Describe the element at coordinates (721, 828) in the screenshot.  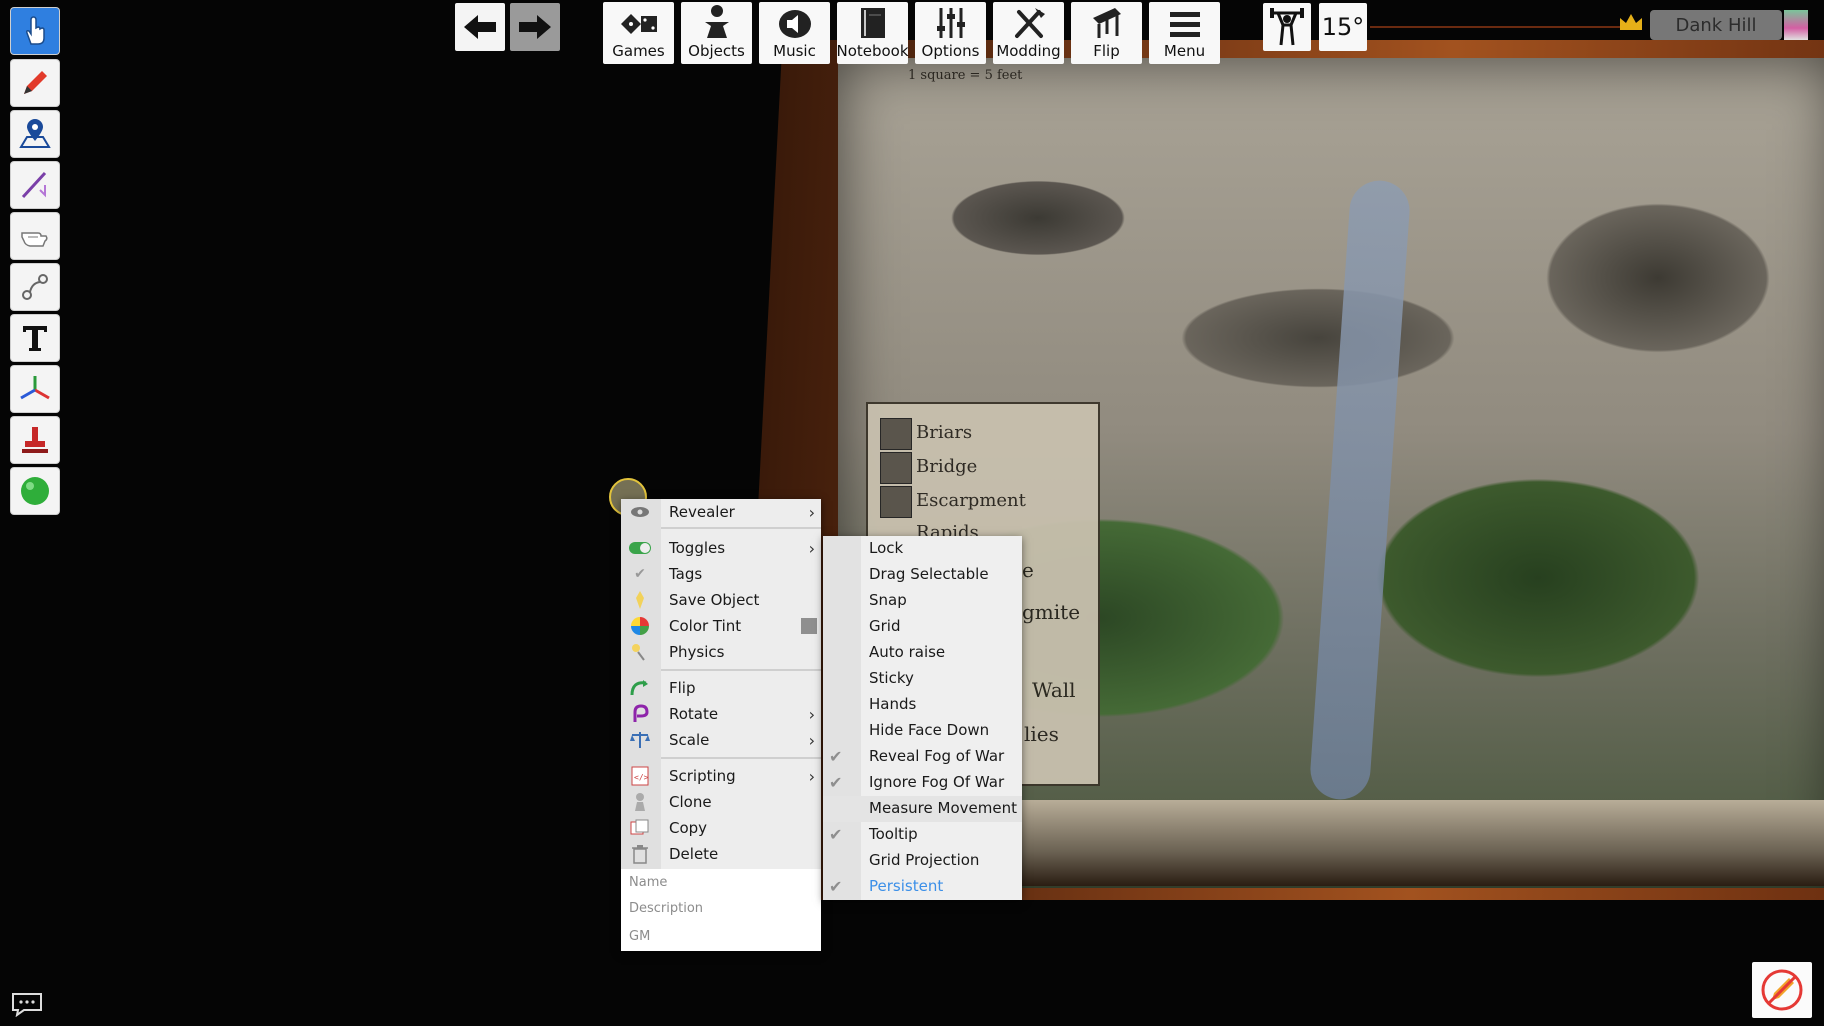
I see `menu-item-copy: Copy` at that location.